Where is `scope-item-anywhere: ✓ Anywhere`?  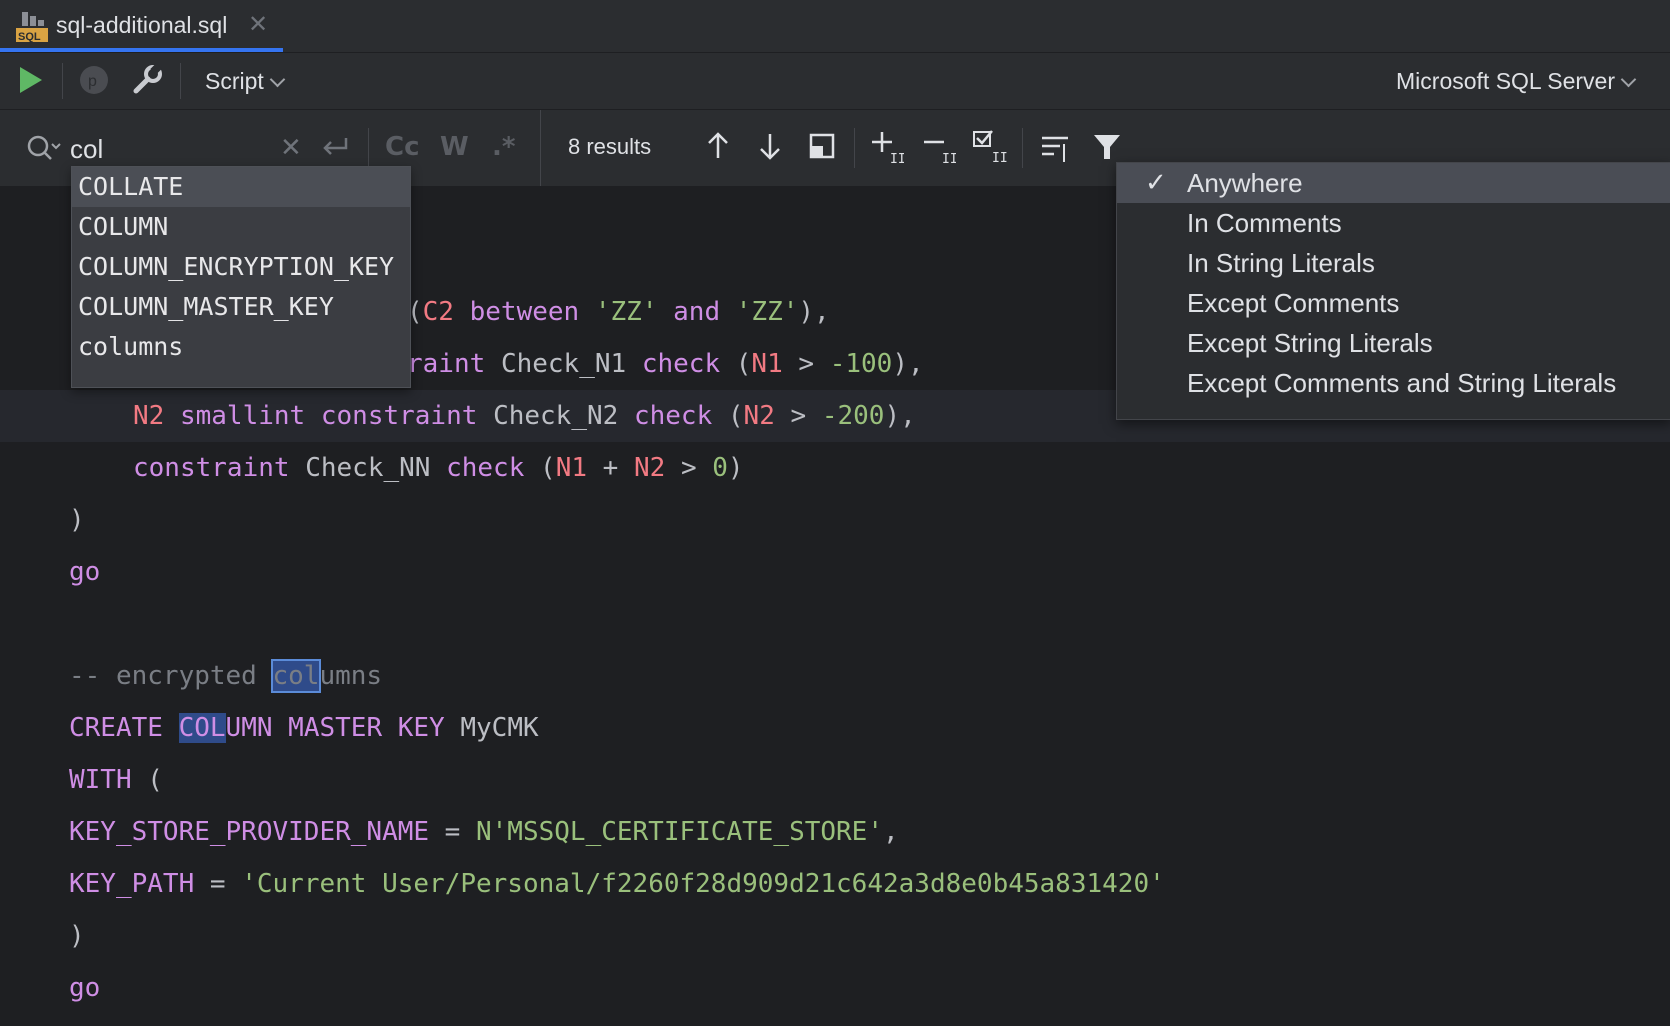
scope-item-anywhere: ✓ Anywhere is located at coordinates (1393, 183).